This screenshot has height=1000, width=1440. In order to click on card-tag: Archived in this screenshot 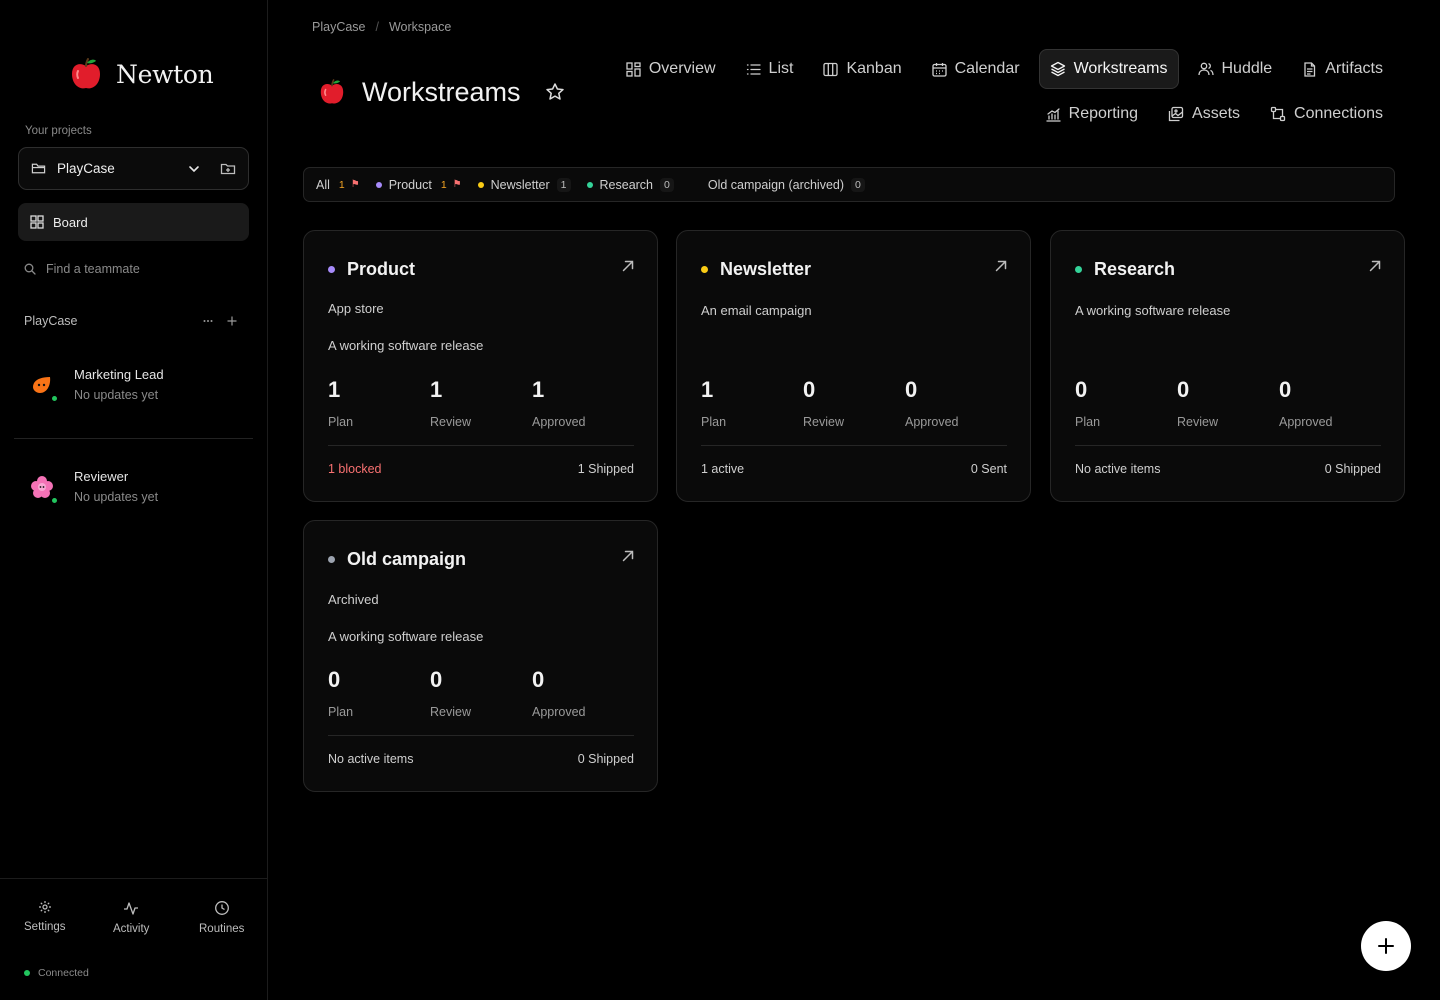, I will do `click(353, 599)`.